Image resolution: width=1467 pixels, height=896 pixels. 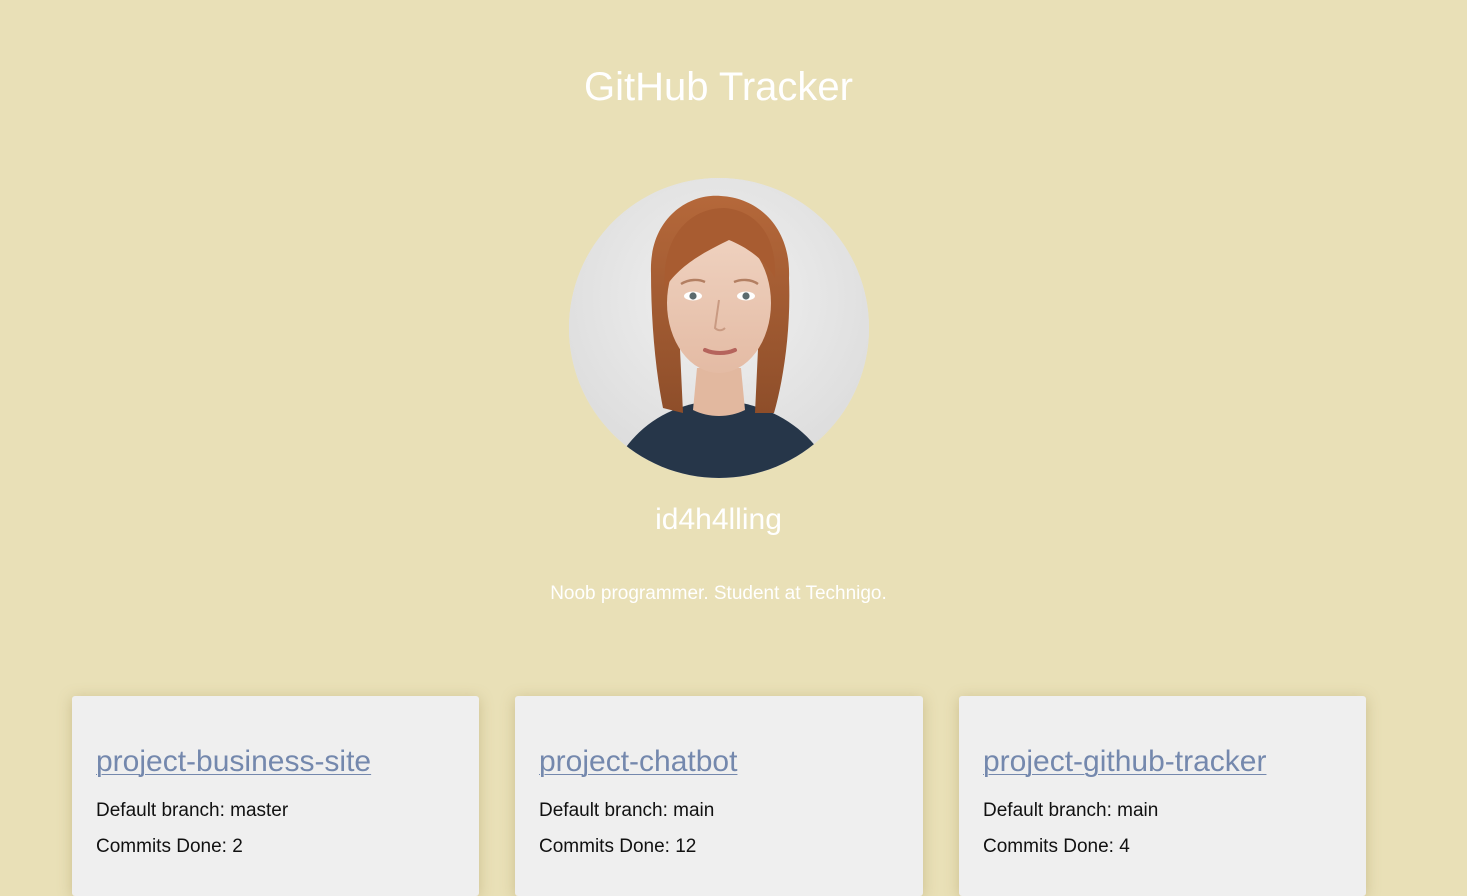 What do you see at coordinates (169, 846) in the screenshot?
I see `repo-commit-count: Commits Done: 2` at bounding box center [169, 846].